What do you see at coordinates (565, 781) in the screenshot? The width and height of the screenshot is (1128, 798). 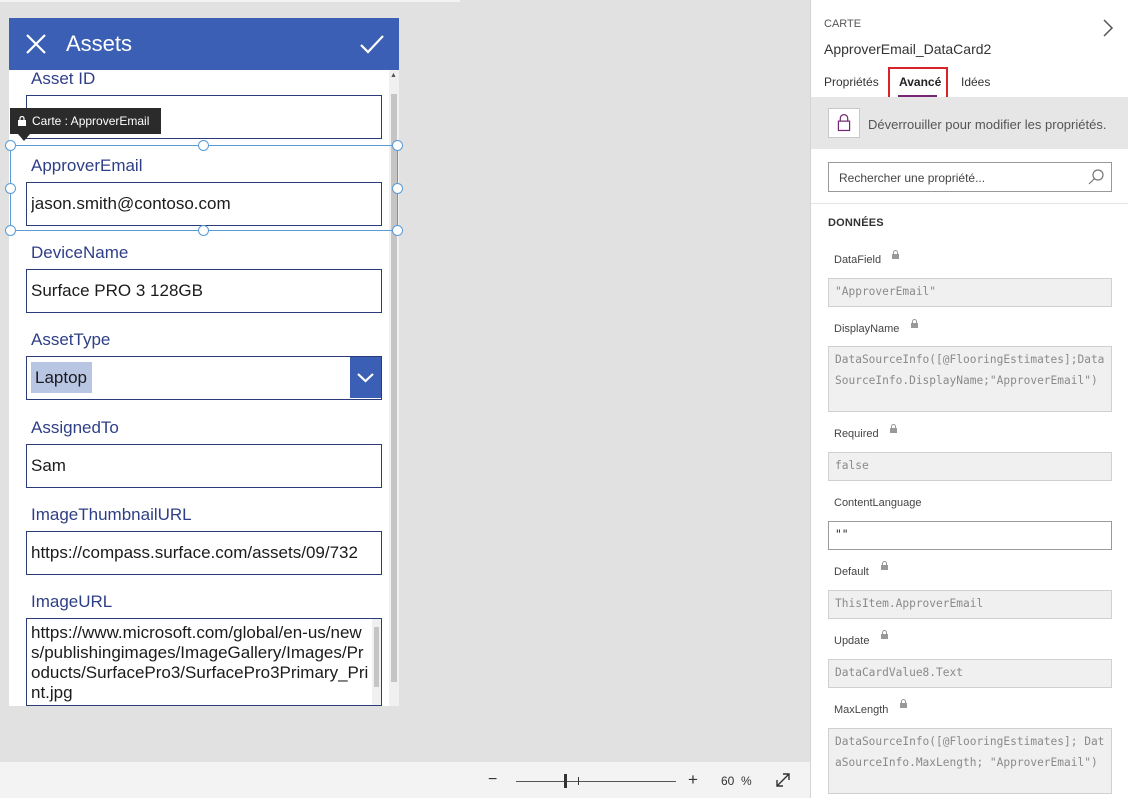 I see `zoom-slider-thumb` at bounding box center [565, 781].